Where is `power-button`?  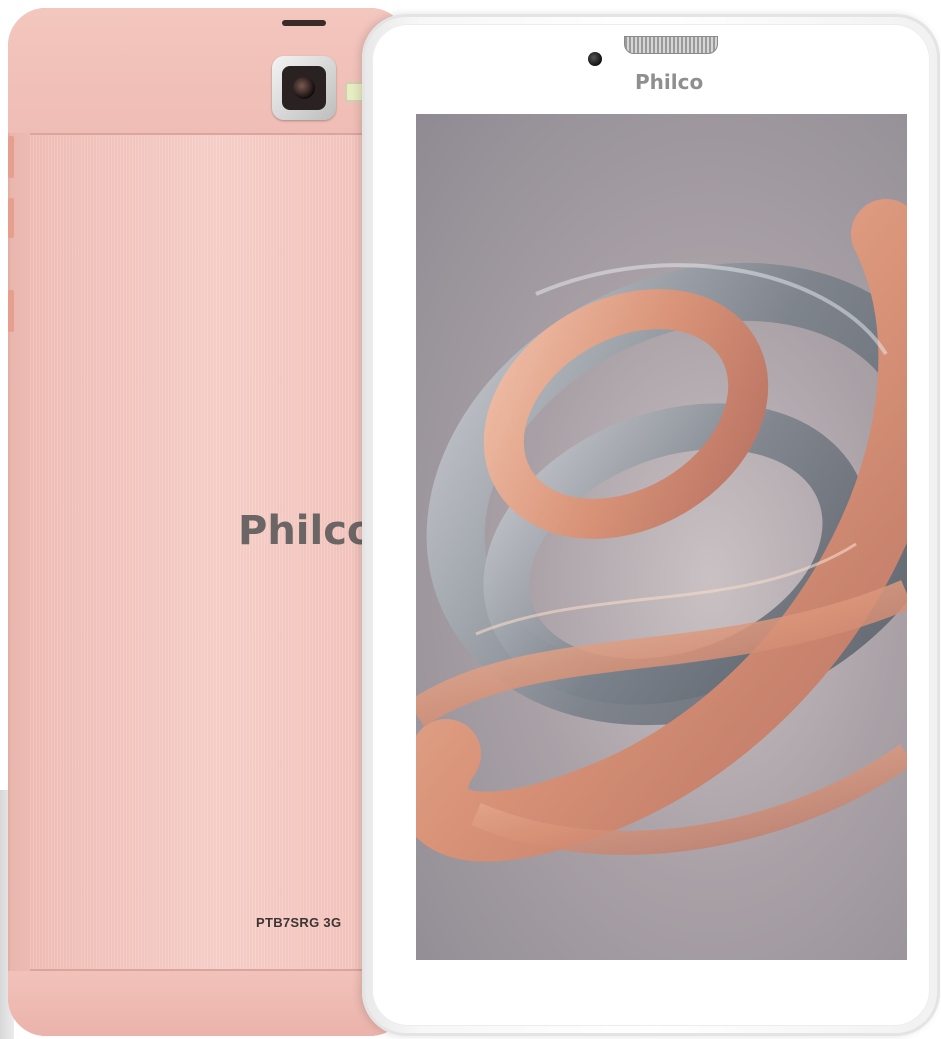
power-button is located at coordinates (11, 311).